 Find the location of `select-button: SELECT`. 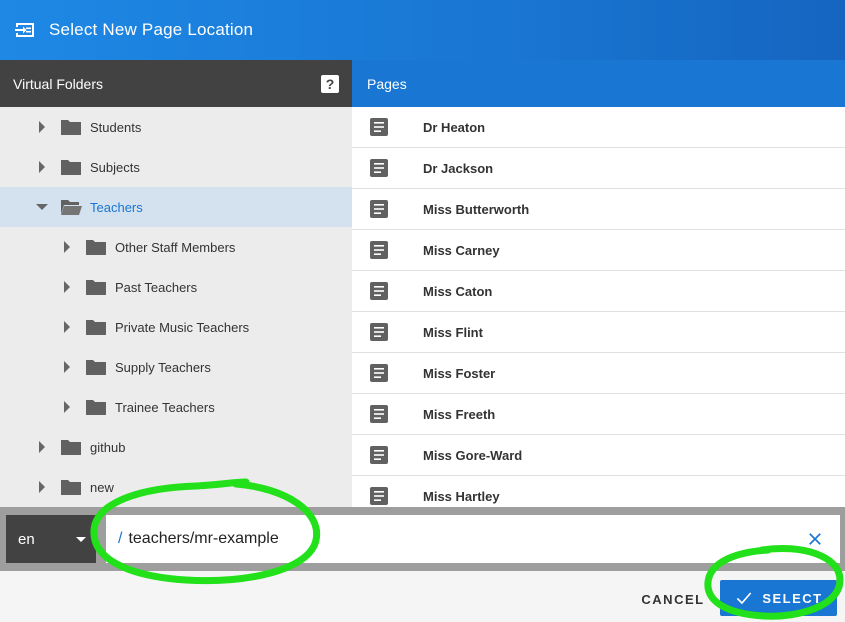

select-button: SELECT is located at coordinates (778, 598).